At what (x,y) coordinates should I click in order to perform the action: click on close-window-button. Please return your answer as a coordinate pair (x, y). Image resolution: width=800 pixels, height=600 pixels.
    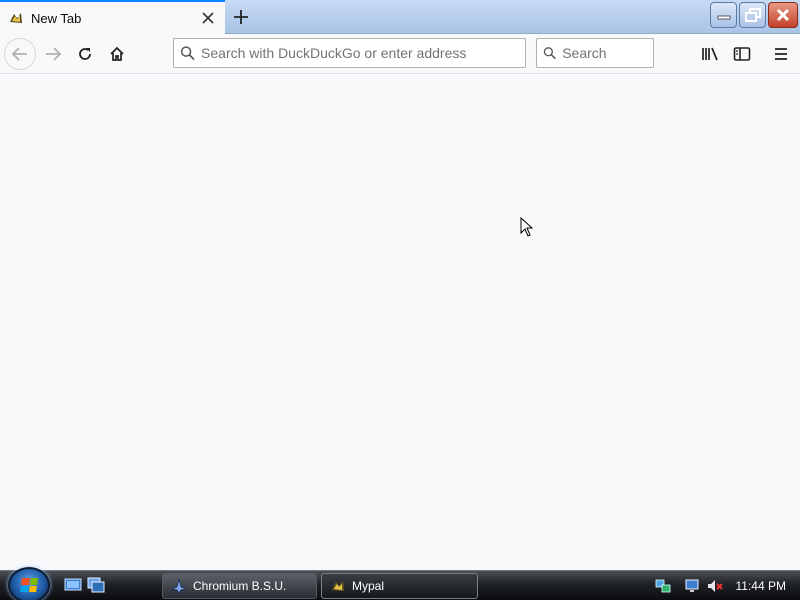
    Looking at the image, I should click on (783, 15).